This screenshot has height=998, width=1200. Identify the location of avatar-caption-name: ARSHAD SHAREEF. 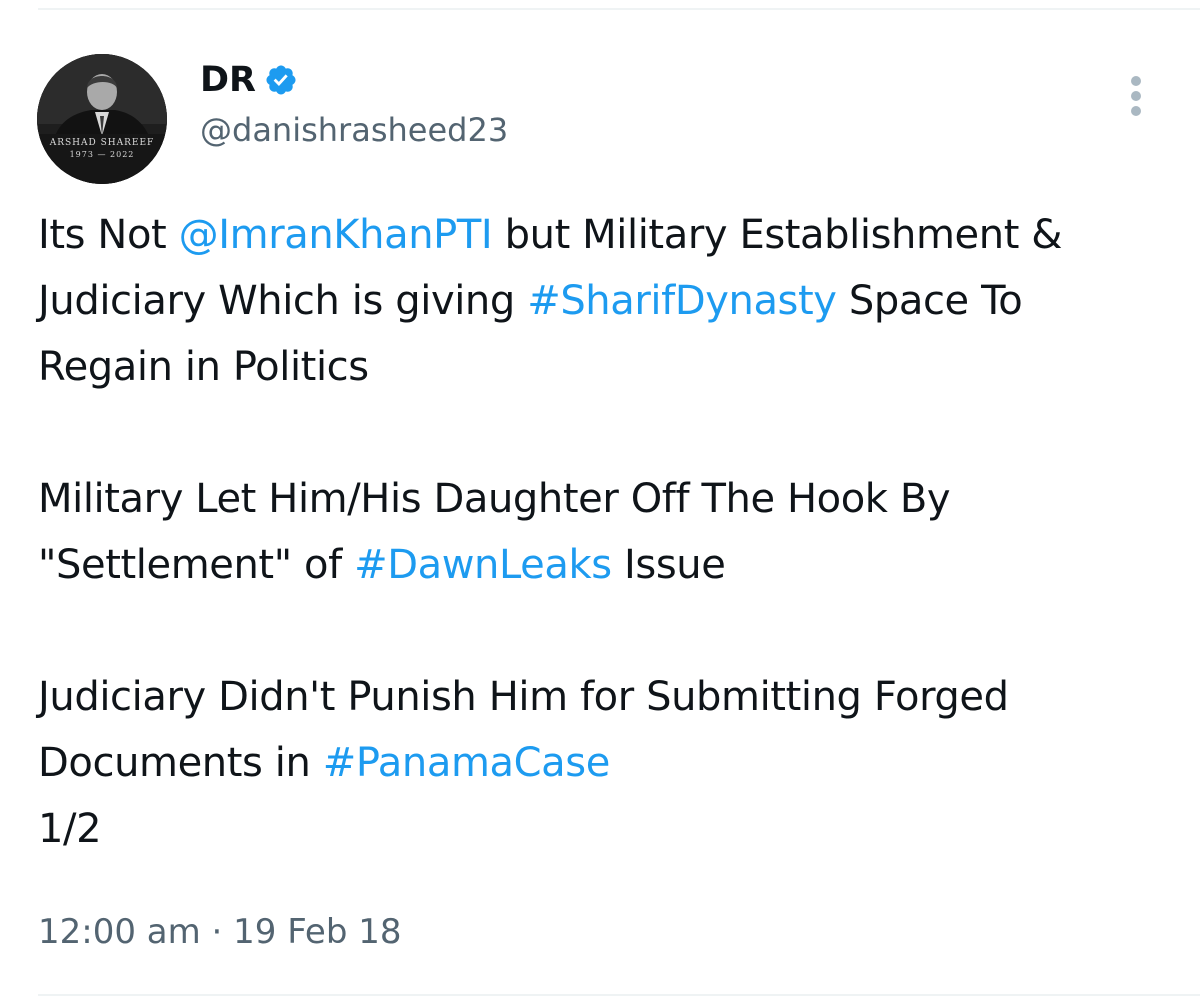
(102, 143).